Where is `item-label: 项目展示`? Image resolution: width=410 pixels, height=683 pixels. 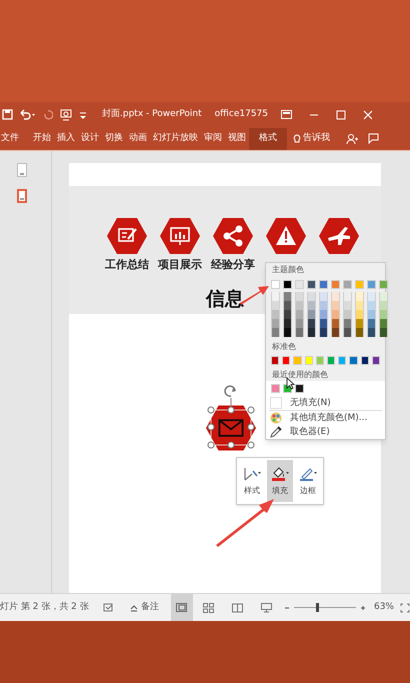
item-label: 项目展示 is located at coordinates (180, 265).